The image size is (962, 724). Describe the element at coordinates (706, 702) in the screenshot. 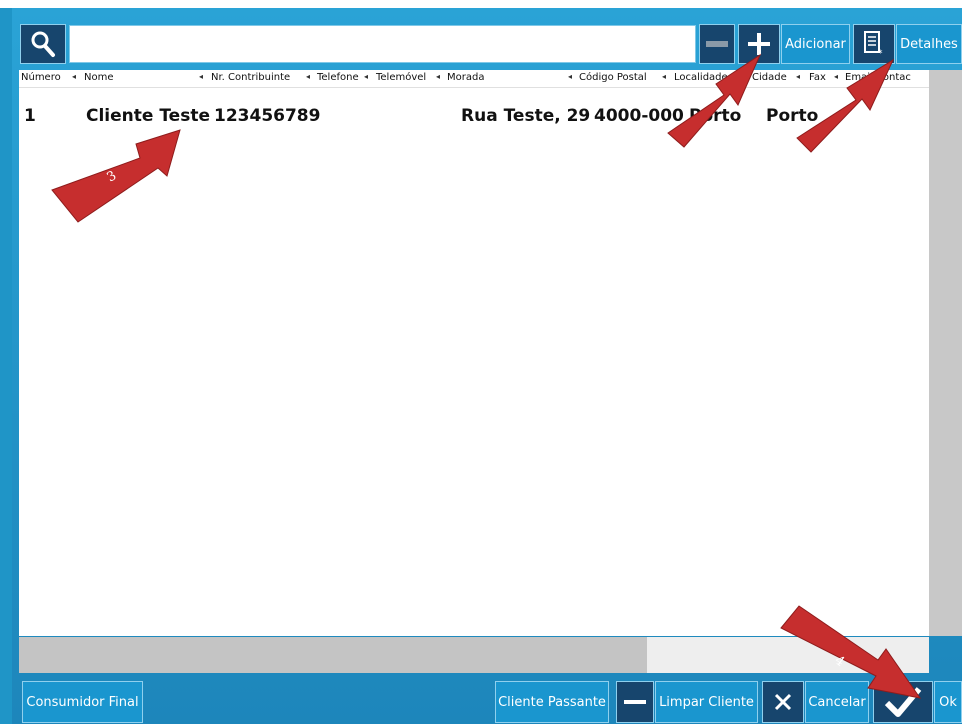

I see `limpar-cliente-button: Limpar Cliente` at that location.